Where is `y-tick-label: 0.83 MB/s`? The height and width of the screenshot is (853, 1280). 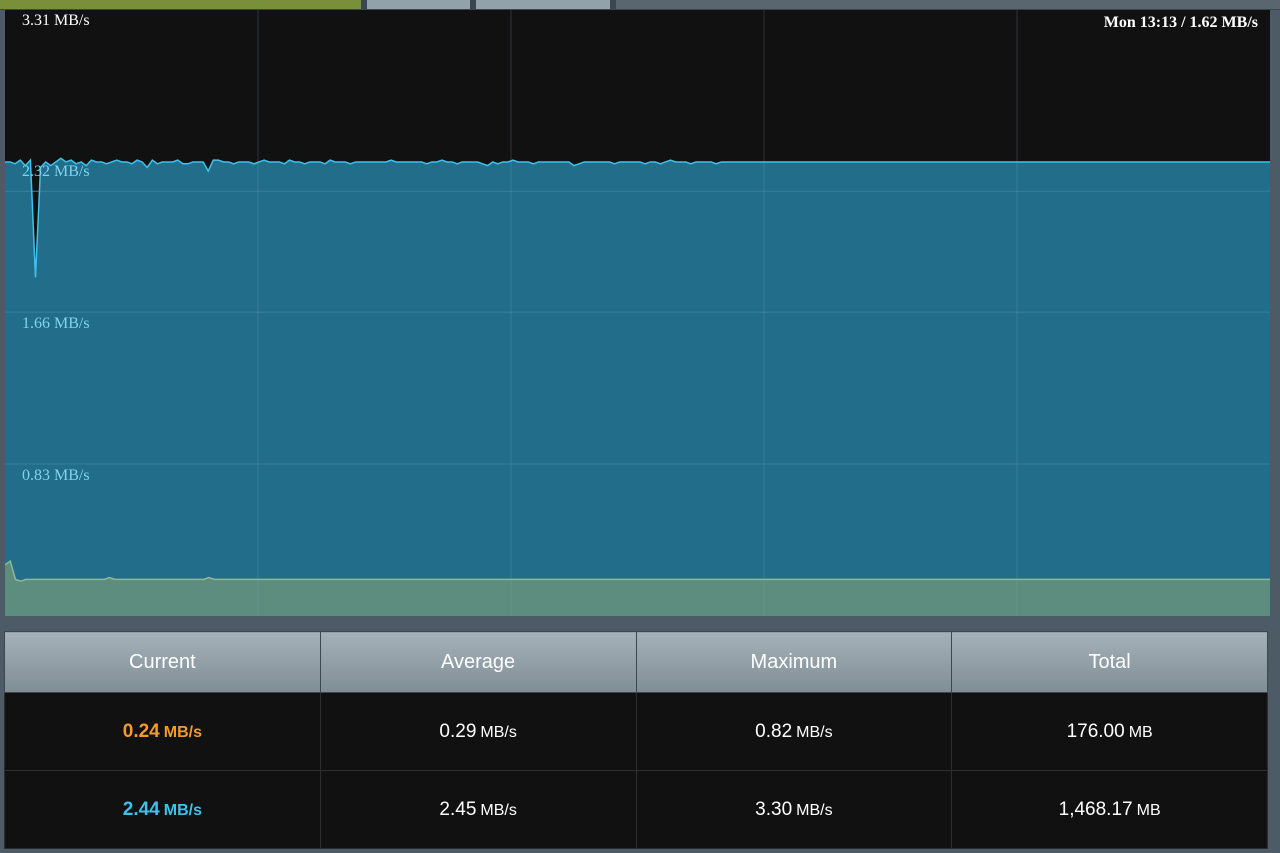 y-tick-label: 0.83 MB/s is located at coordinates (56, 475).